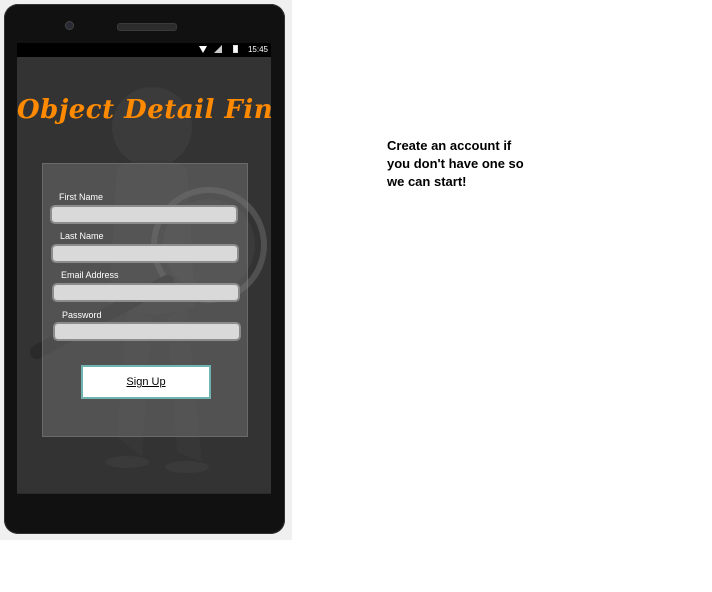 This screenshot has width=712, height=592. I want to click on last-name-label: Last Name, so click(82, 236).